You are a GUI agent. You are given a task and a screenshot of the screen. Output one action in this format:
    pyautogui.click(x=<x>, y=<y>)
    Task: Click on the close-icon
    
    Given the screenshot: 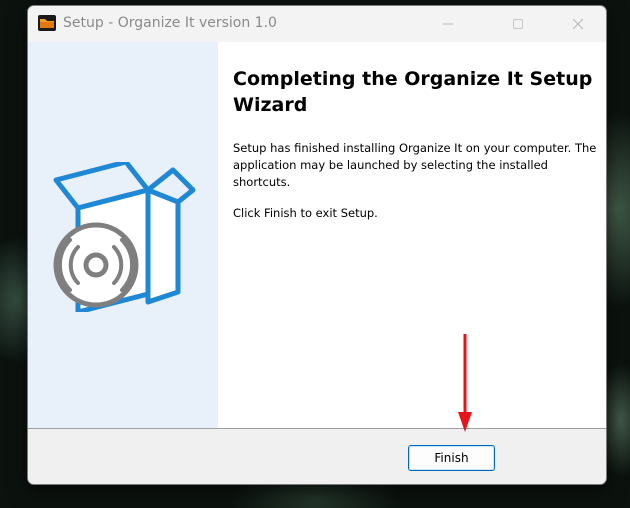 What is the action you would take?
    pyautogui.click(x=578, y=24)
    